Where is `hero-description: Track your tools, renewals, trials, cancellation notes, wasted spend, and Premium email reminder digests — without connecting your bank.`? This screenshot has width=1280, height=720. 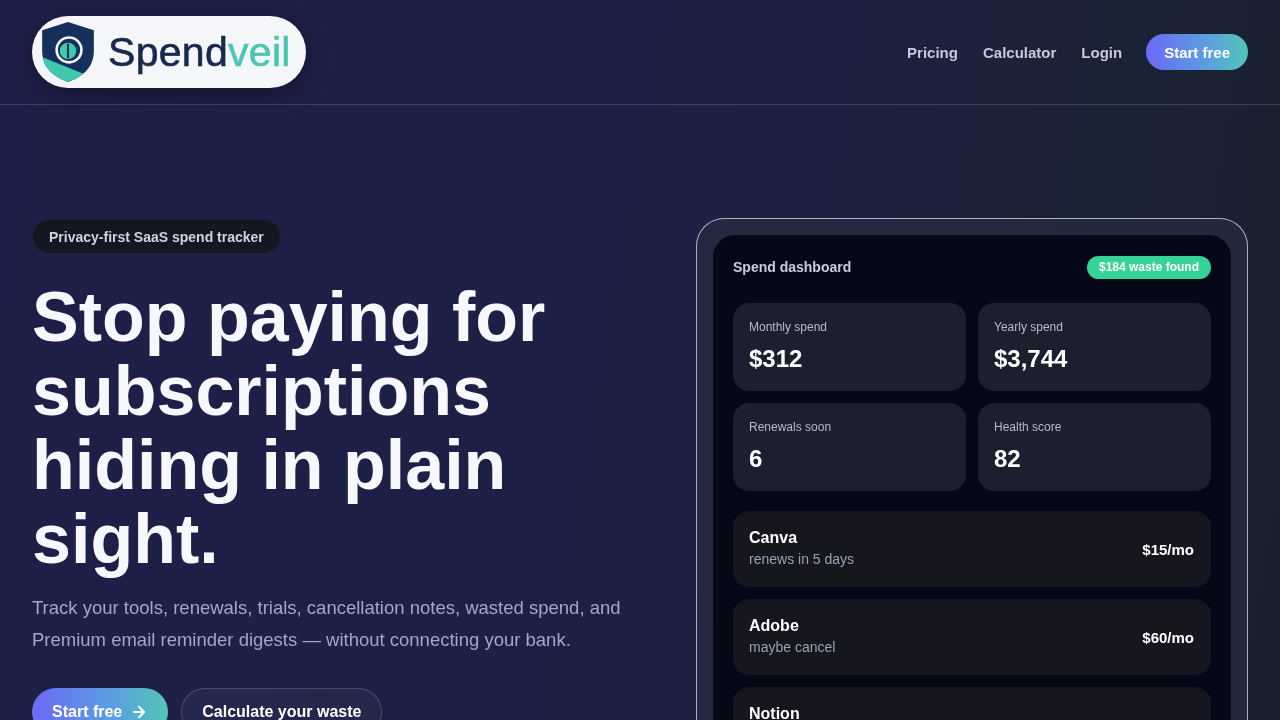 hero-description: Track your tools, renewals, trials, cancellation notes, wasted spend, and Premium email reminder digests — without connecting your bank. is located at coordinates (327, 624).